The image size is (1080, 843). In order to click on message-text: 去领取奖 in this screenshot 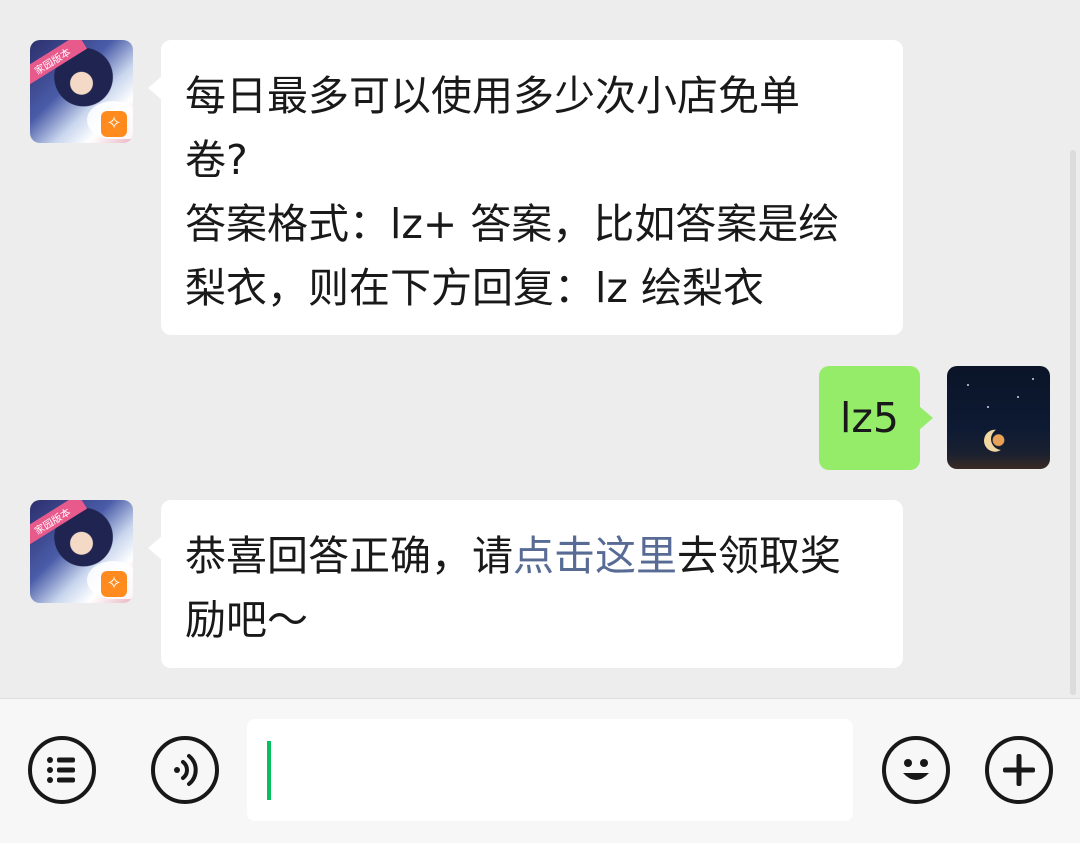, I will do `click(759, 556)`.